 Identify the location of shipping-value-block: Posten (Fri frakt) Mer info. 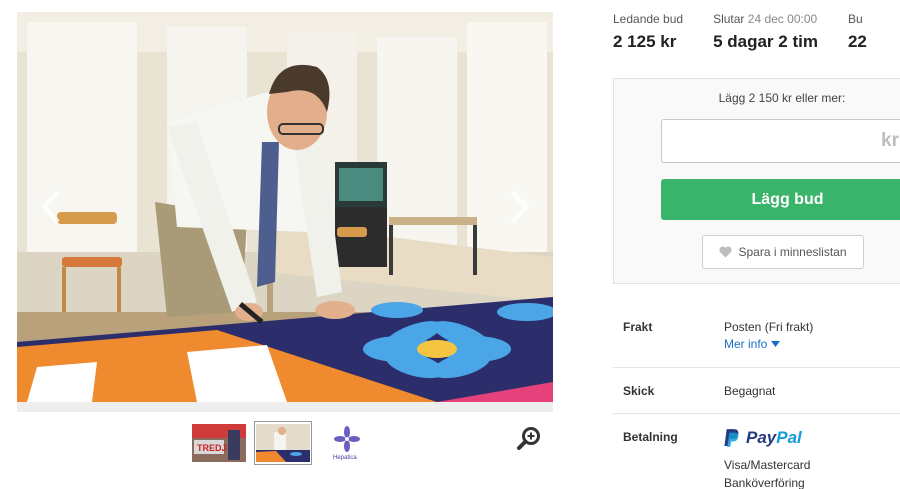
(768, 343).